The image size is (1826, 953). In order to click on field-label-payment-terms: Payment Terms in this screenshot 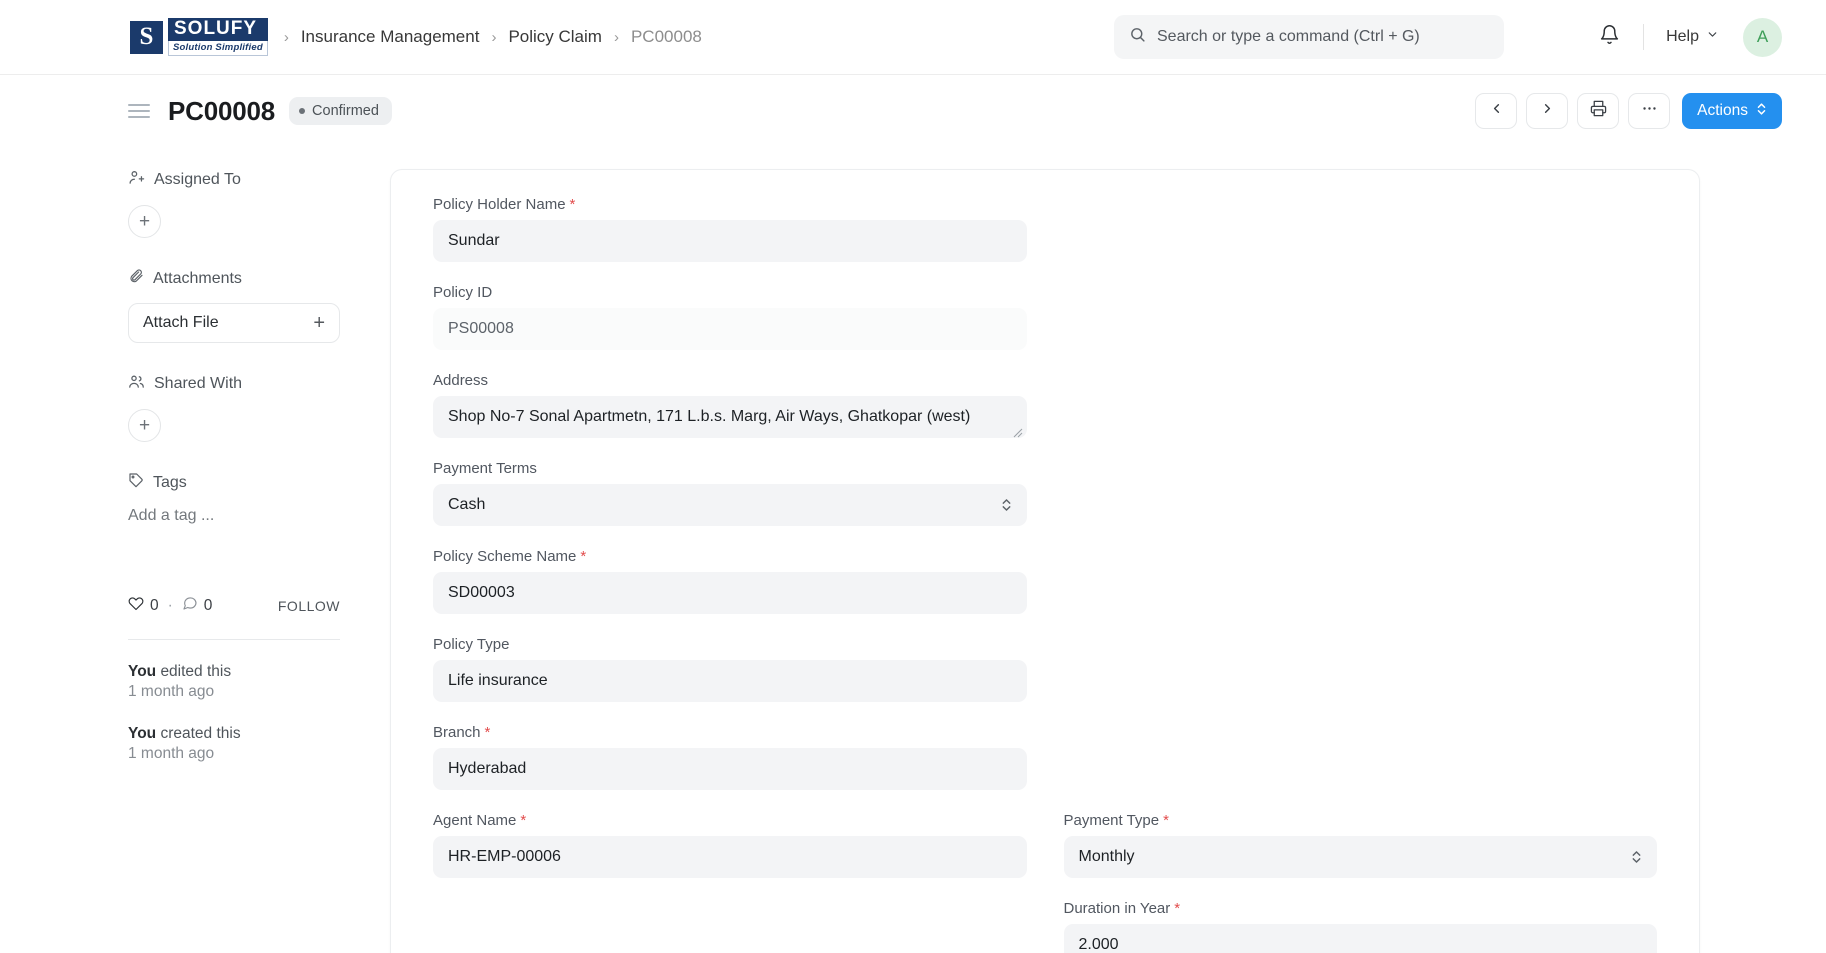, I will do `click(730, 468)`.